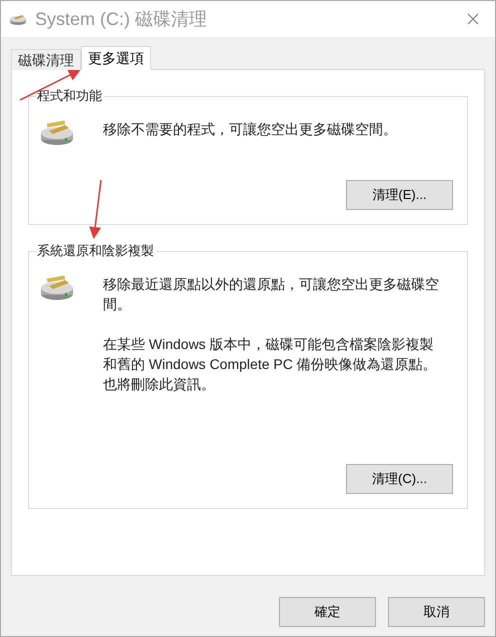 The width and height of the screenshot is (496, 637). I want to click on description-text: 移除不需要的程式，可讓您空出更多磁碟空間。, so click(250, 129).